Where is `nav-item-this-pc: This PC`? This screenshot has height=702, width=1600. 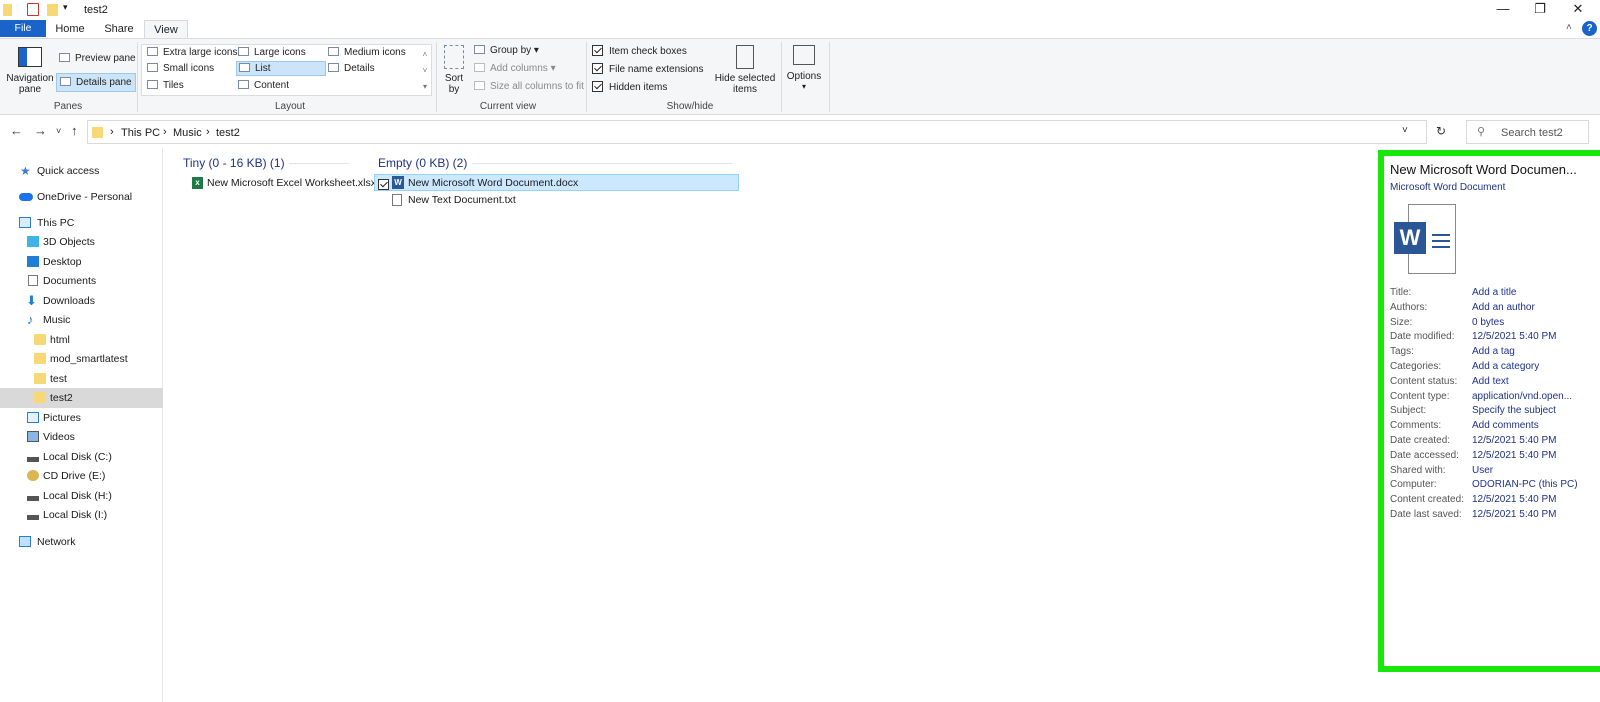 nav-item-this-pc: This PC is located at coordinates (81, 223).